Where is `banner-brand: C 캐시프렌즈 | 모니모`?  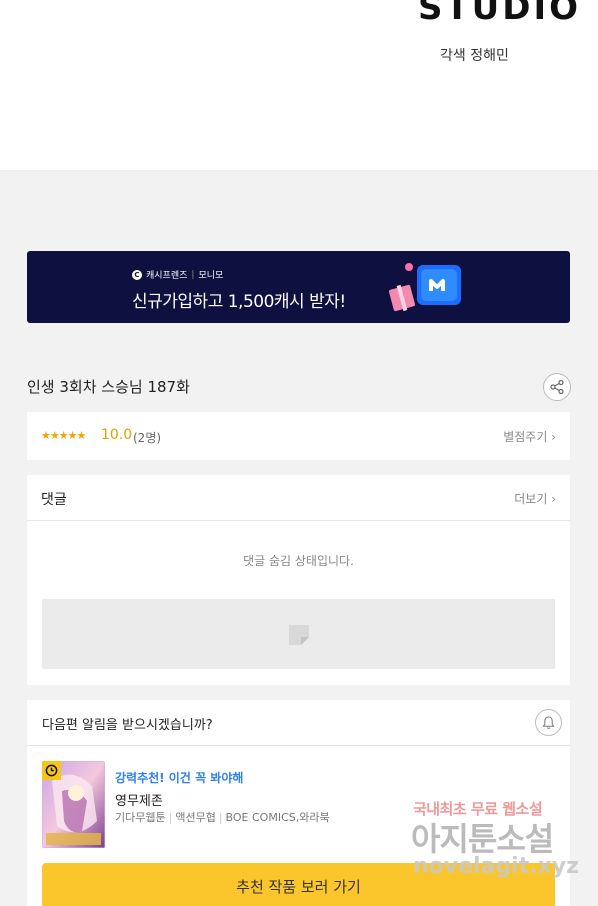 banner-brand: C 캐시프렌즈 | 모니모 is located at coordinates (177, 274).